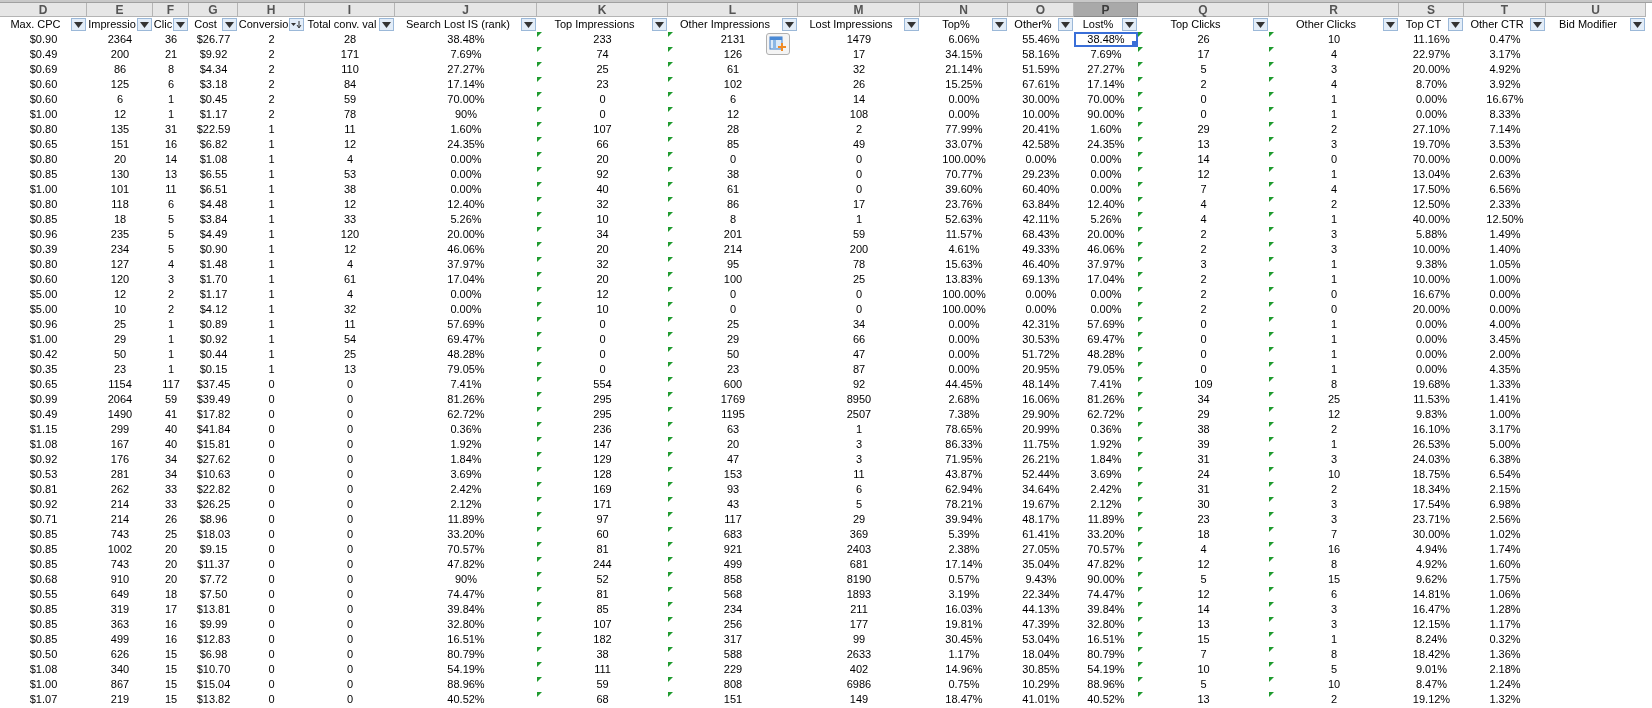 The height and width of the screenshot is (708, 1652). I want to click on table-cell: $4.48, so click(213, 204).